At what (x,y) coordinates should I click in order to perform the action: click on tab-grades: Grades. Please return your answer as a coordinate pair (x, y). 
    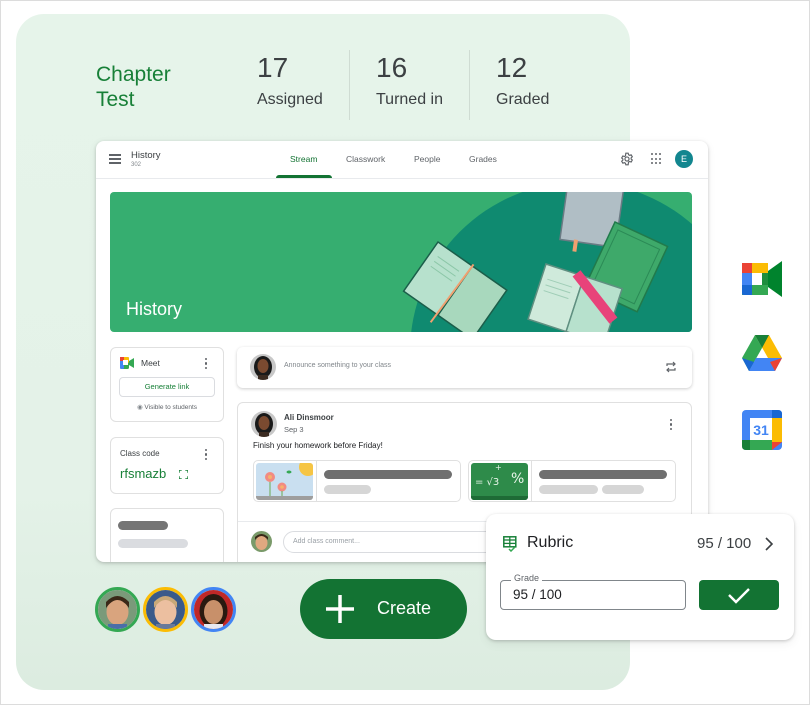
    Looking at the image, I should click on (483, 159).